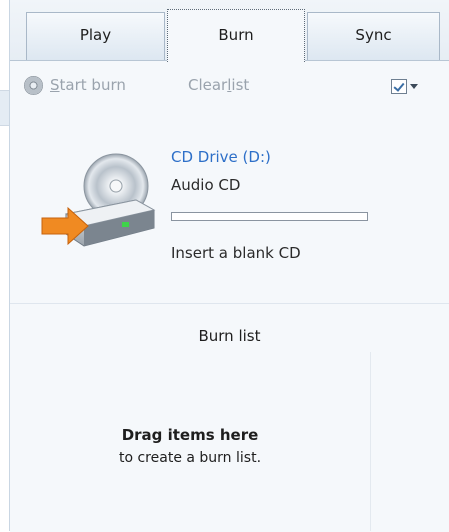  Describe the element at coordinates (269, 216) in the screenshot. I see `burn-progress-bar` at that location.